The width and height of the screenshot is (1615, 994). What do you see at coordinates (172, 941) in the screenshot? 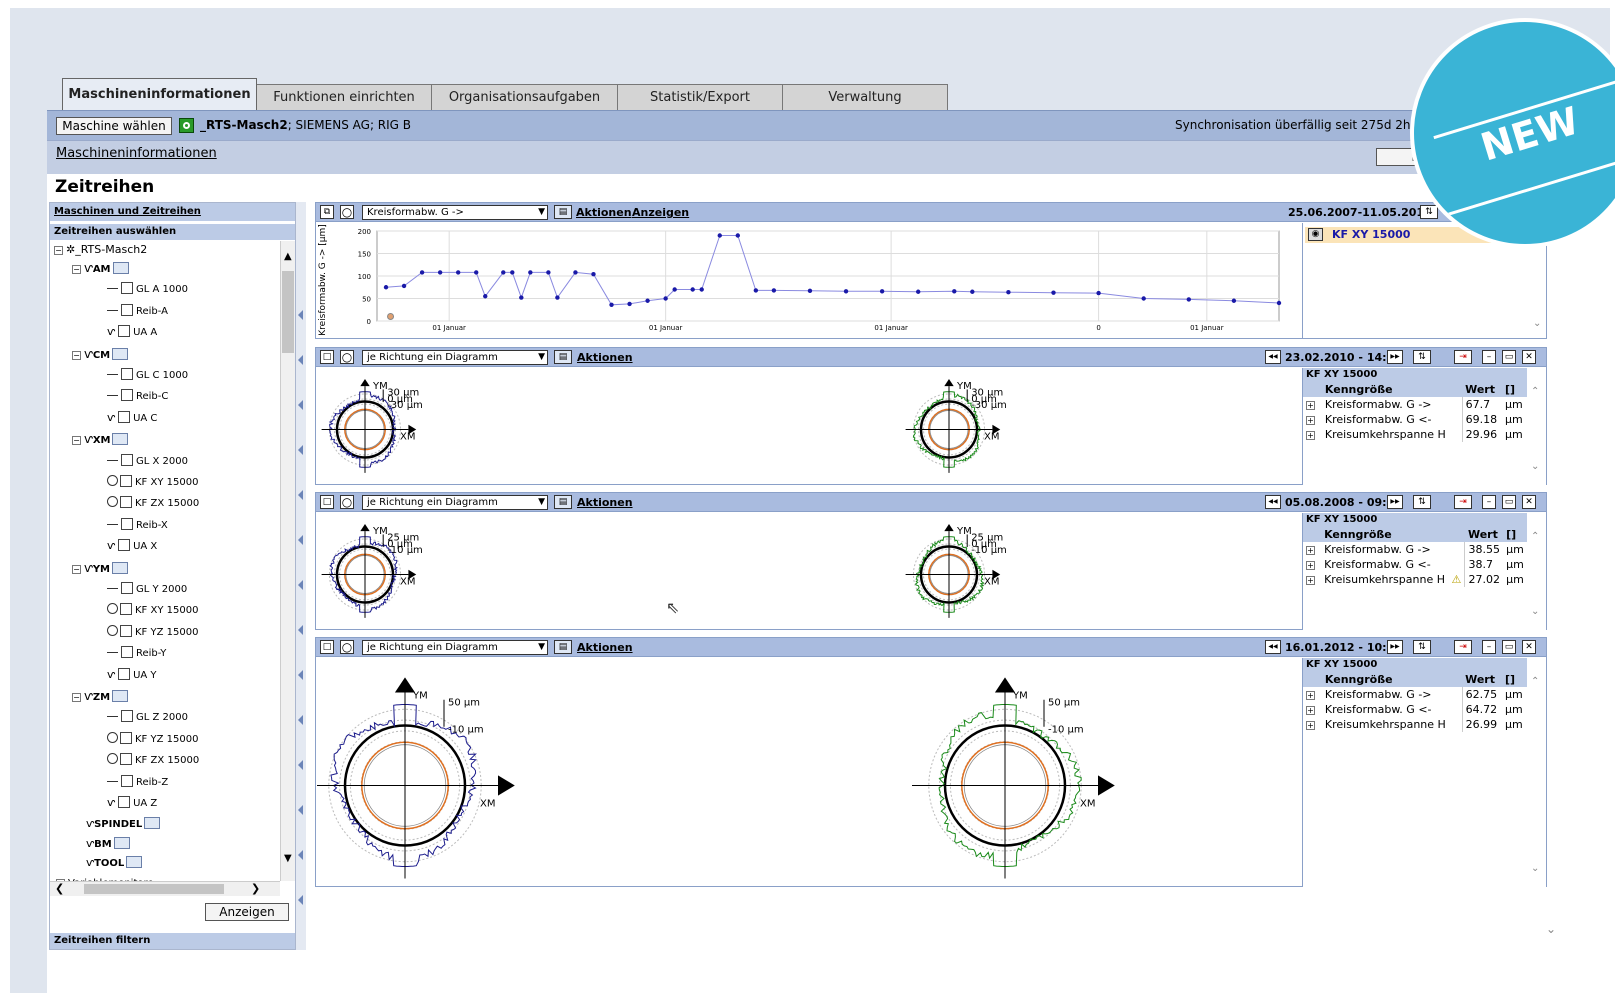
I see `filter-header: Zeitreihen filtern` at bounding box center [172, 941].